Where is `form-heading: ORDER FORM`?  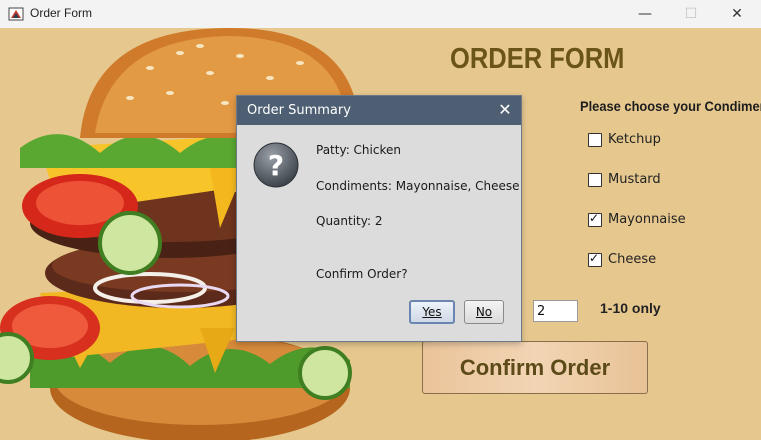
form-heading: ORDER FORM is located at coordinates (537, 59).